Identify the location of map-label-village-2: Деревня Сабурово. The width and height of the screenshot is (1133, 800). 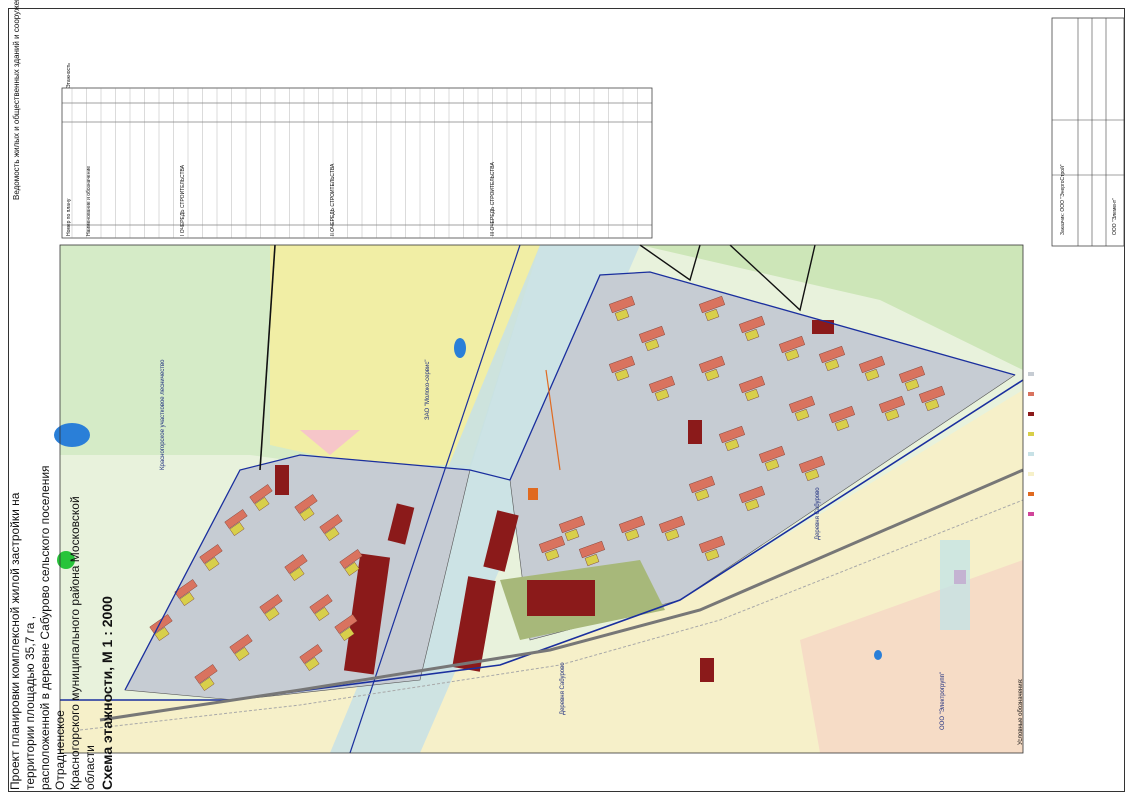
(818, 513).